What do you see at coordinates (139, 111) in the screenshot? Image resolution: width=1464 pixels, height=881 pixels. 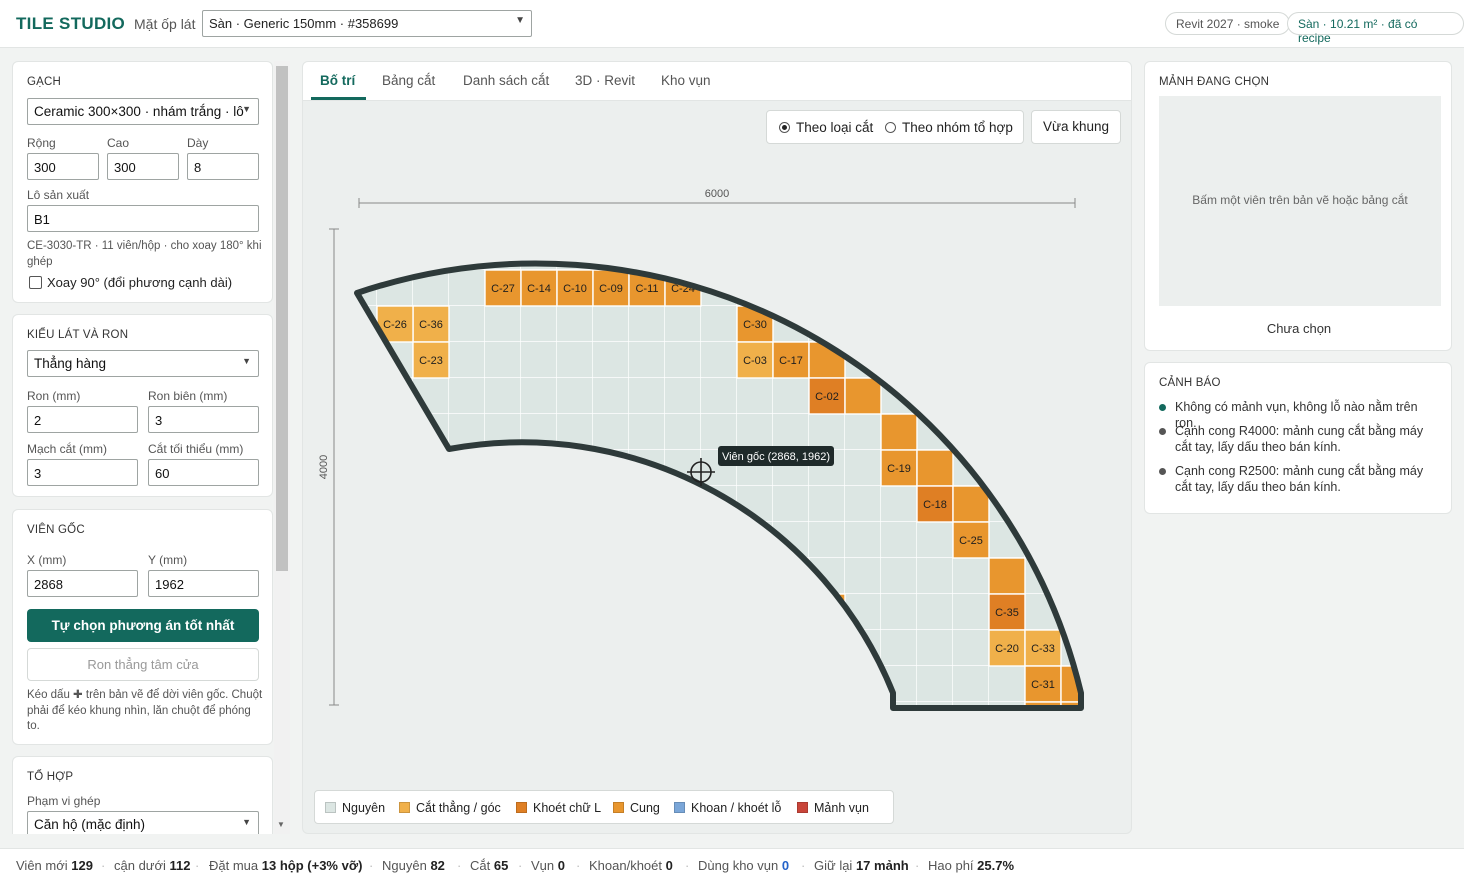 I see `tile-material-value: Ceramic 300×300 · nhám trắng · lô` at bounding box center [139, 111].